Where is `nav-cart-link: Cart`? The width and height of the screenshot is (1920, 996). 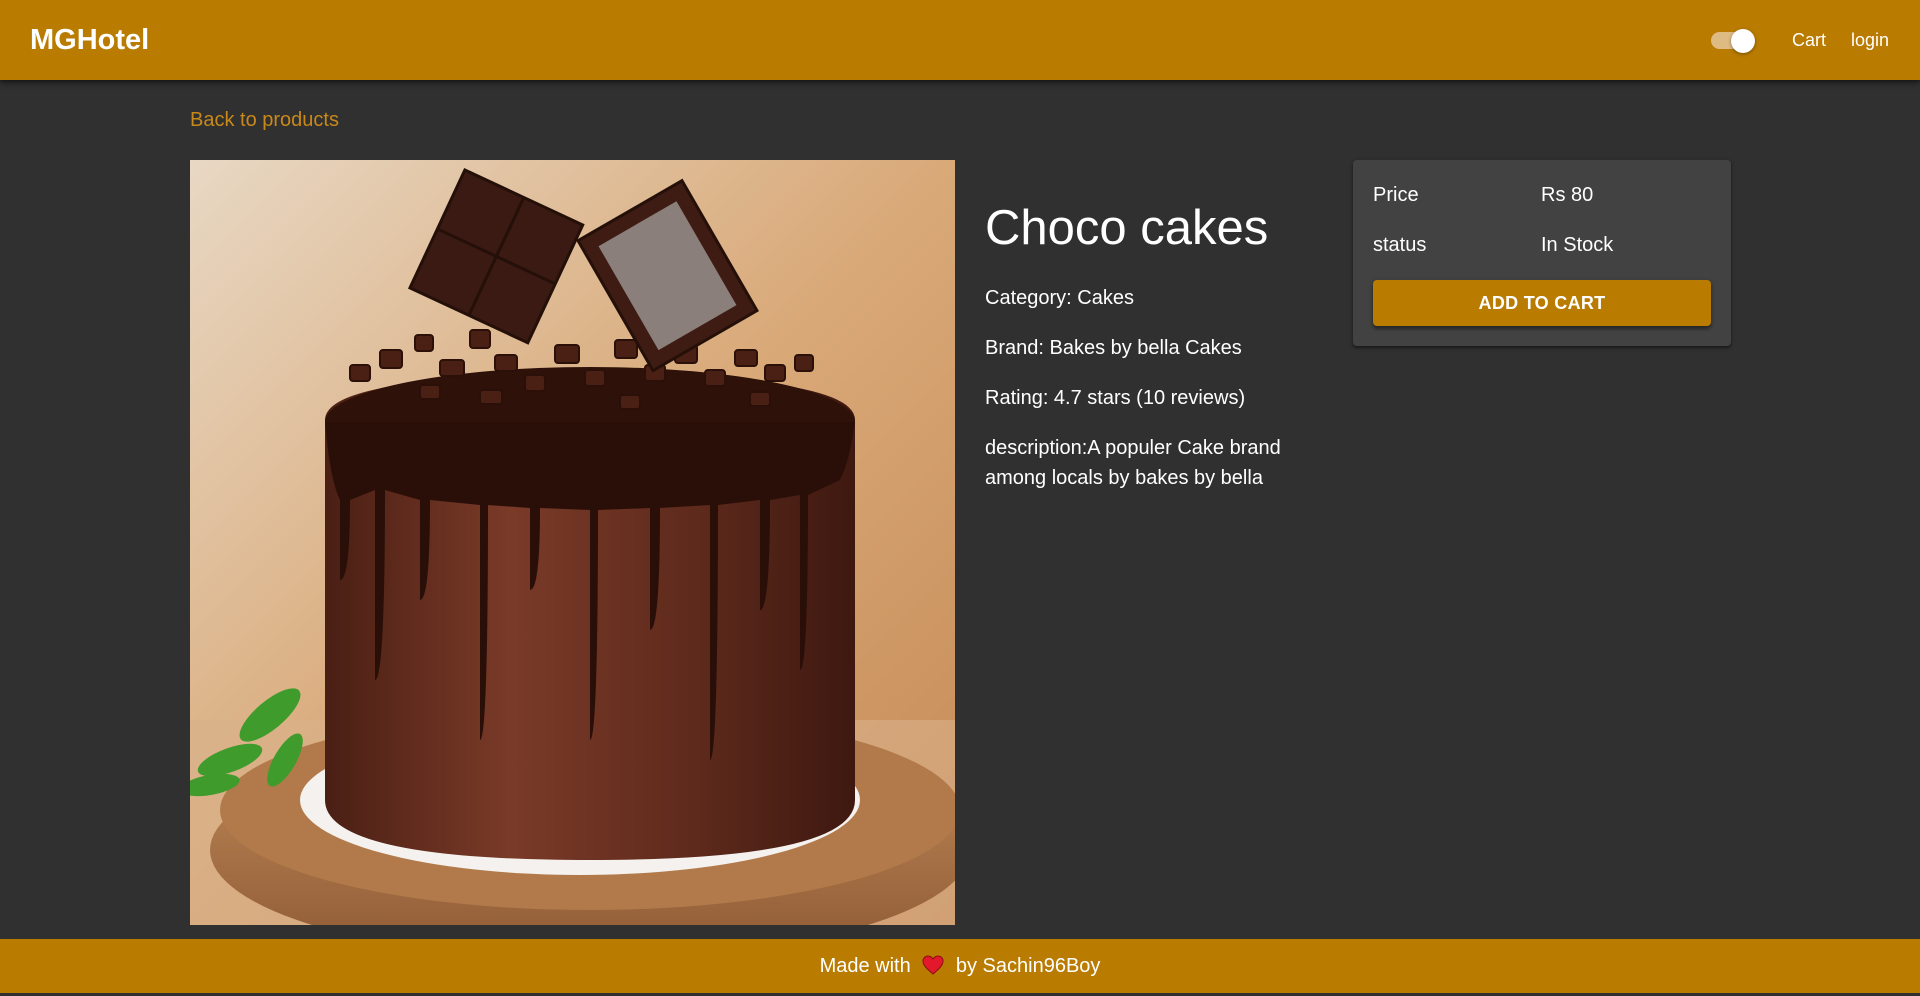
nav-cart-link: Cart is located at coordinates (1809, 40).